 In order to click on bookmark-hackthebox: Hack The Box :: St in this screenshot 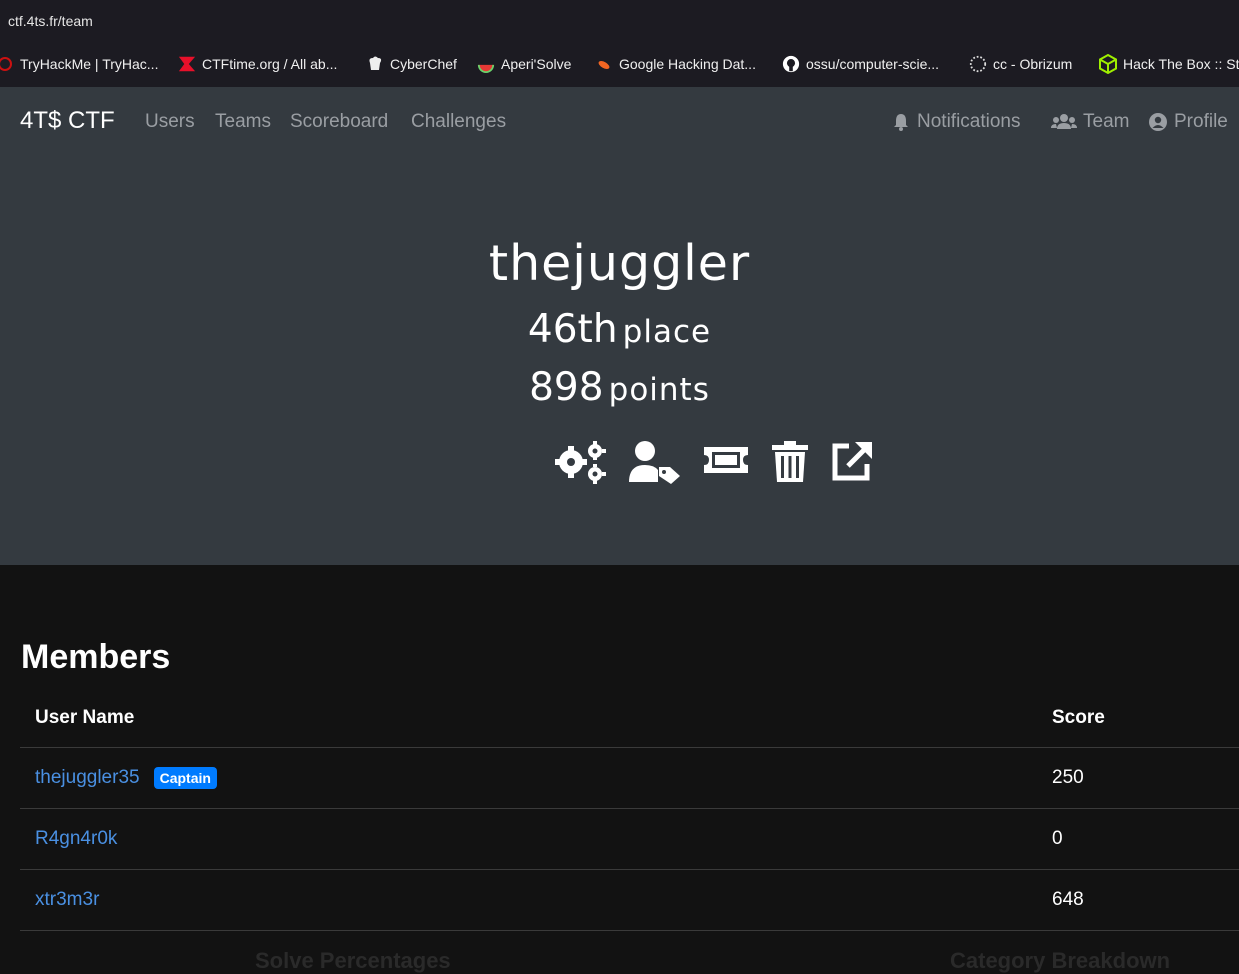, I will do `click(1169, 64)`.